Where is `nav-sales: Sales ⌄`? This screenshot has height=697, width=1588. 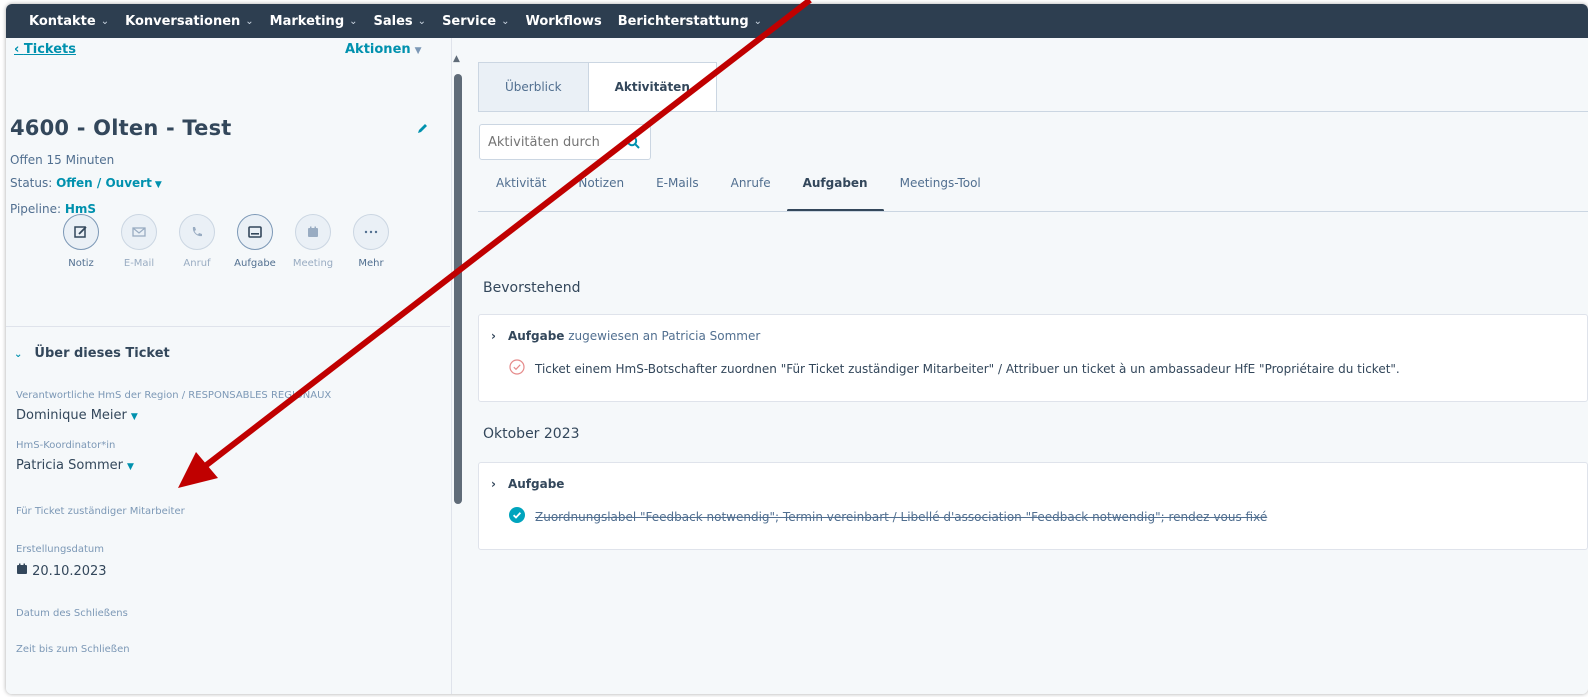 nav-sales: Sales ⌄ is located at coordinates (400, 21).